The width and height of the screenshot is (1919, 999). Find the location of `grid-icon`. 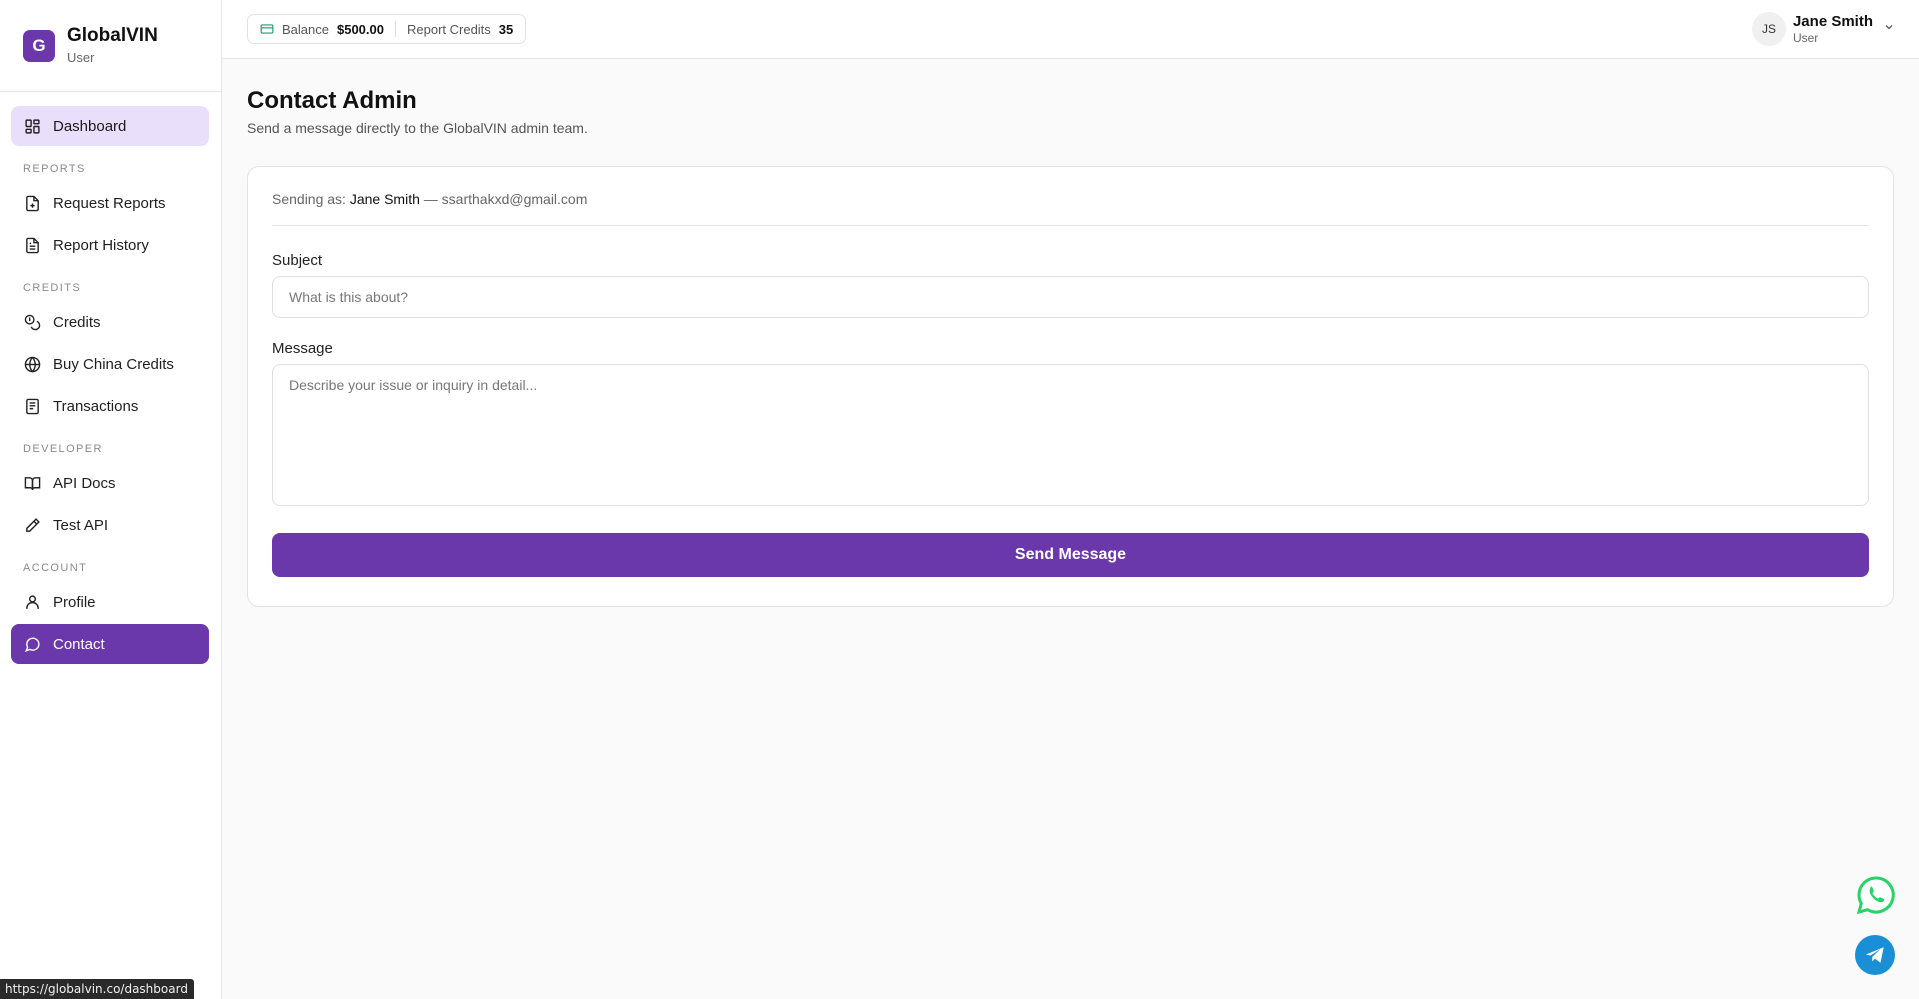

grid-icon is located at coordinates (32, 126).